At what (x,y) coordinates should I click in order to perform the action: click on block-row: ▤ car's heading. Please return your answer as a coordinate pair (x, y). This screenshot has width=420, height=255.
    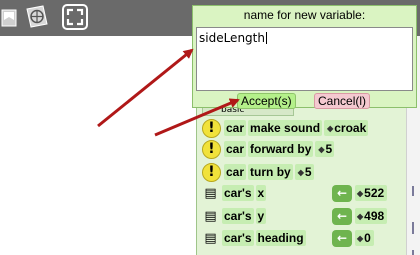
    Looking at the image, I should click on (255, 238).